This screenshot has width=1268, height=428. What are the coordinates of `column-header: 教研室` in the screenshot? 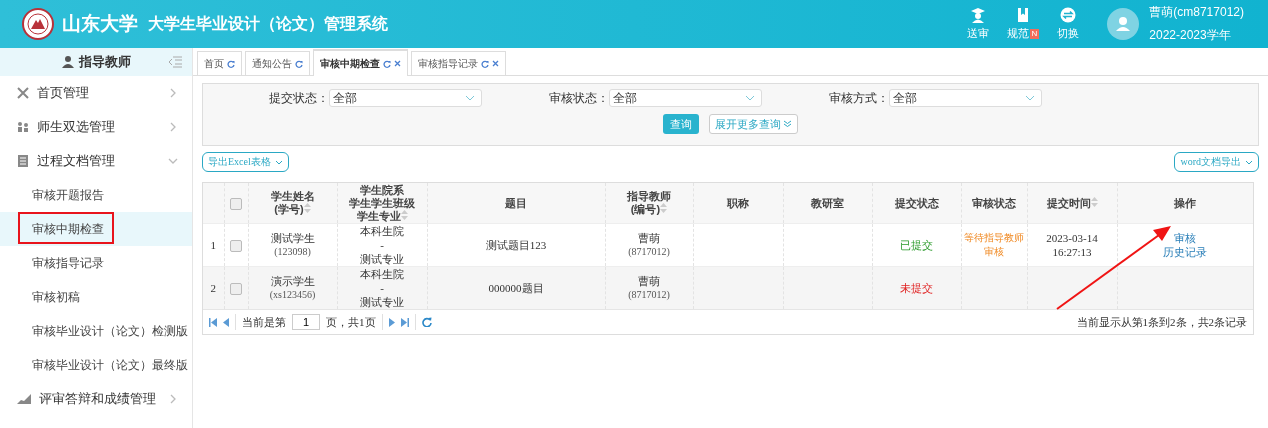 It's located at (827, 203).